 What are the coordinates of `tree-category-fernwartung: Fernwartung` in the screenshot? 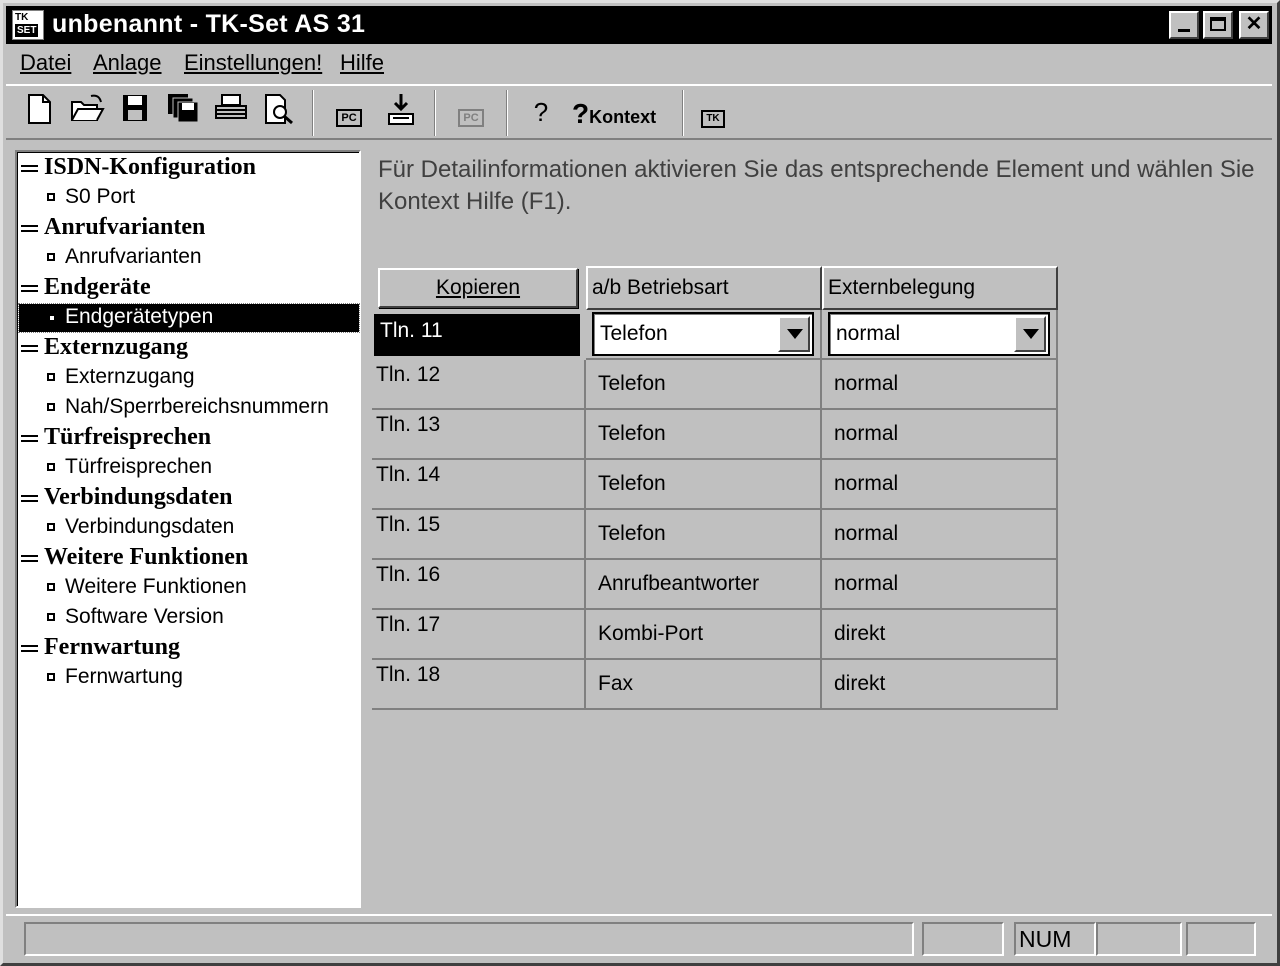 It's located at (100, 647).